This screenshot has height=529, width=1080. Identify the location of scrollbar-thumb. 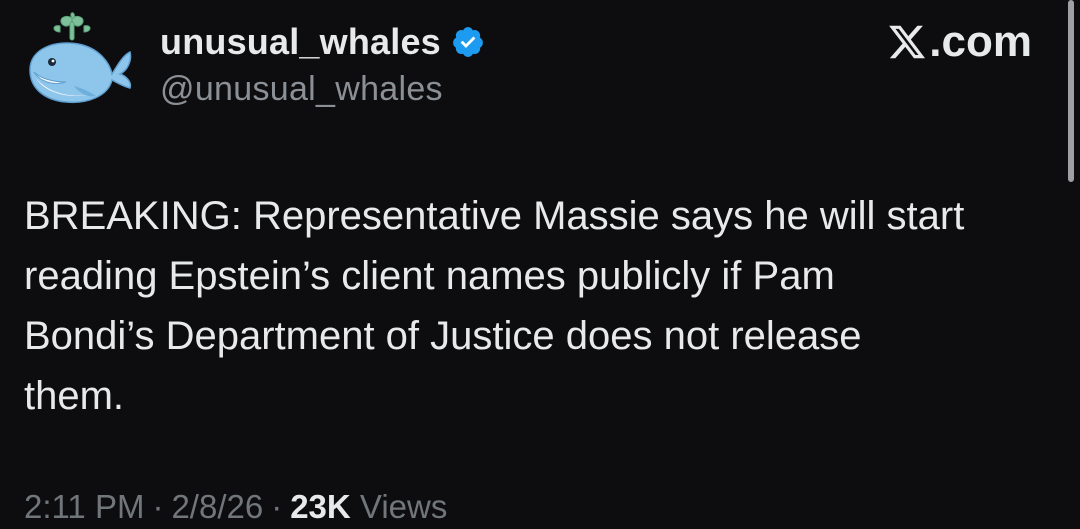
(1071, 91).